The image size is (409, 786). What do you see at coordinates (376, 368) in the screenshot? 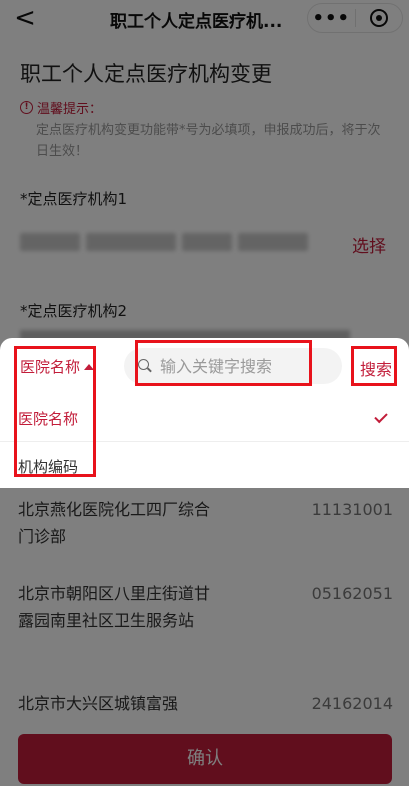
I see `search-button: 搜索` at bounding box center [376, 368].